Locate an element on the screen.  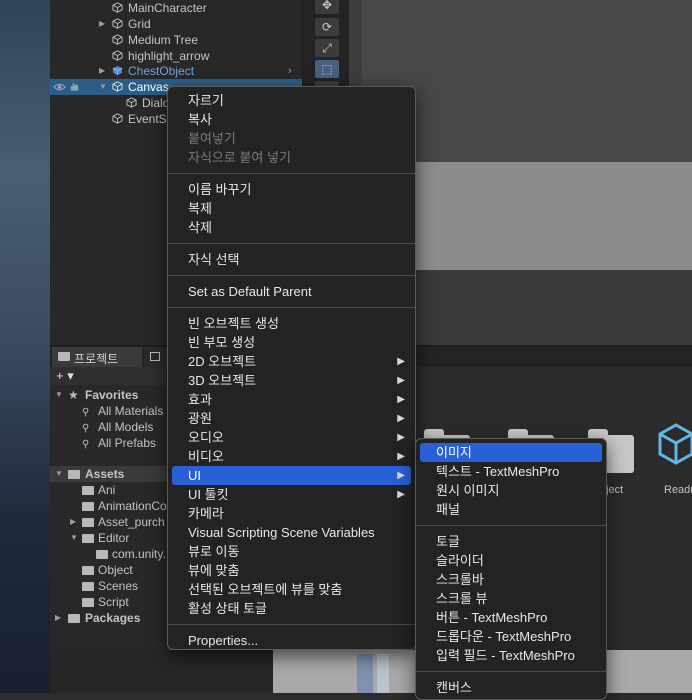
menu-item-캔버스: 캔버스 is located at coordinates (511, 687).